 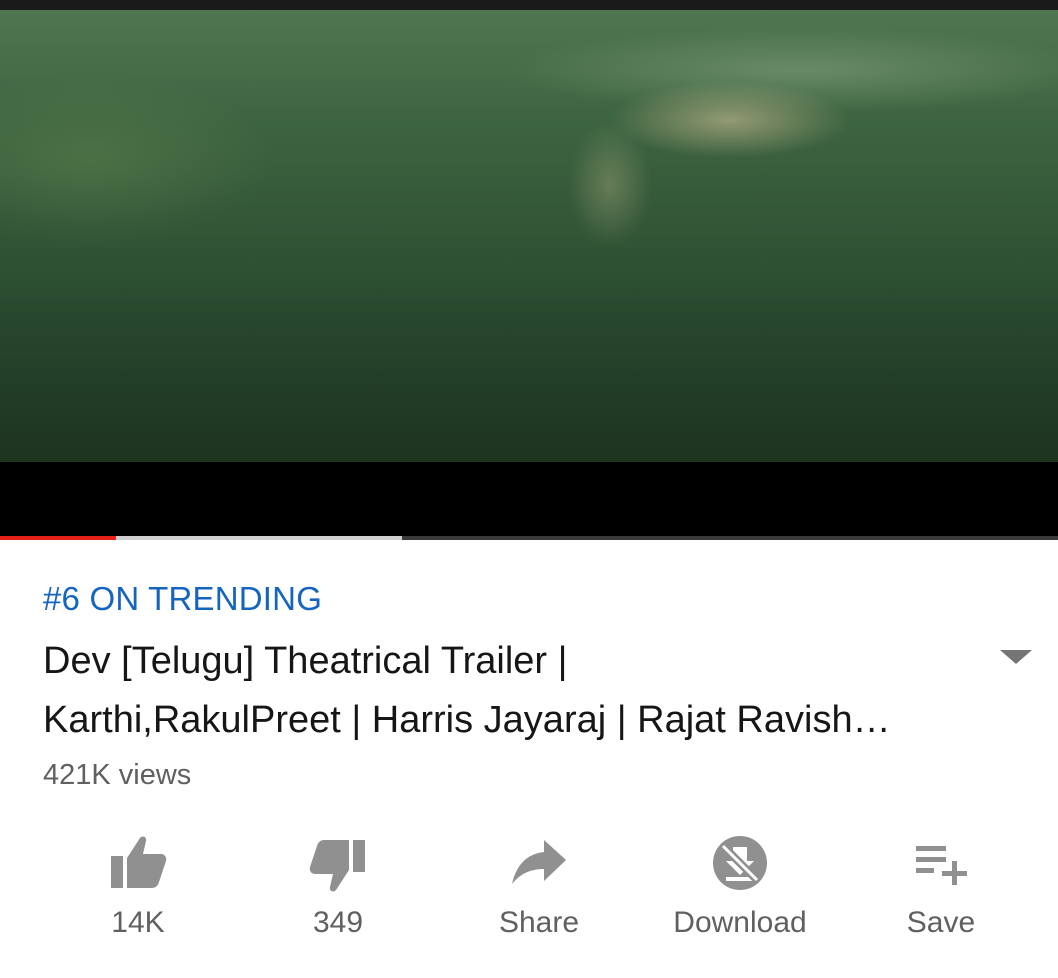 What do you see at coordinates (138, 891) in the screenshot?
I see `like-button: 14K` at bounding box center [138, 891].